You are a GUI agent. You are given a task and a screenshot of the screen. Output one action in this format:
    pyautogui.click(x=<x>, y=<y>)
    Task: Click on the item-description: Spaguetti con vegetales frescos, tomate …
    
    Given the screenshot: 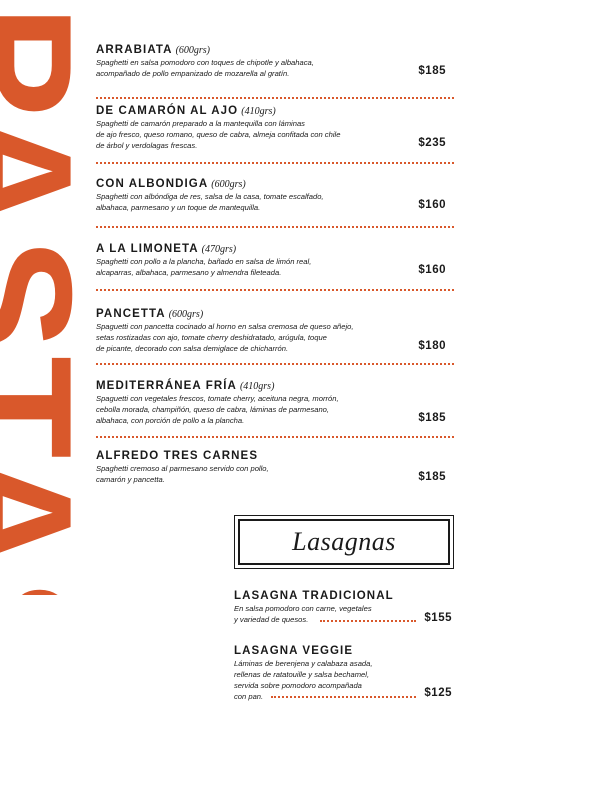 What is the action you would take?
    pyautogui.click(x=217, y=409)
    